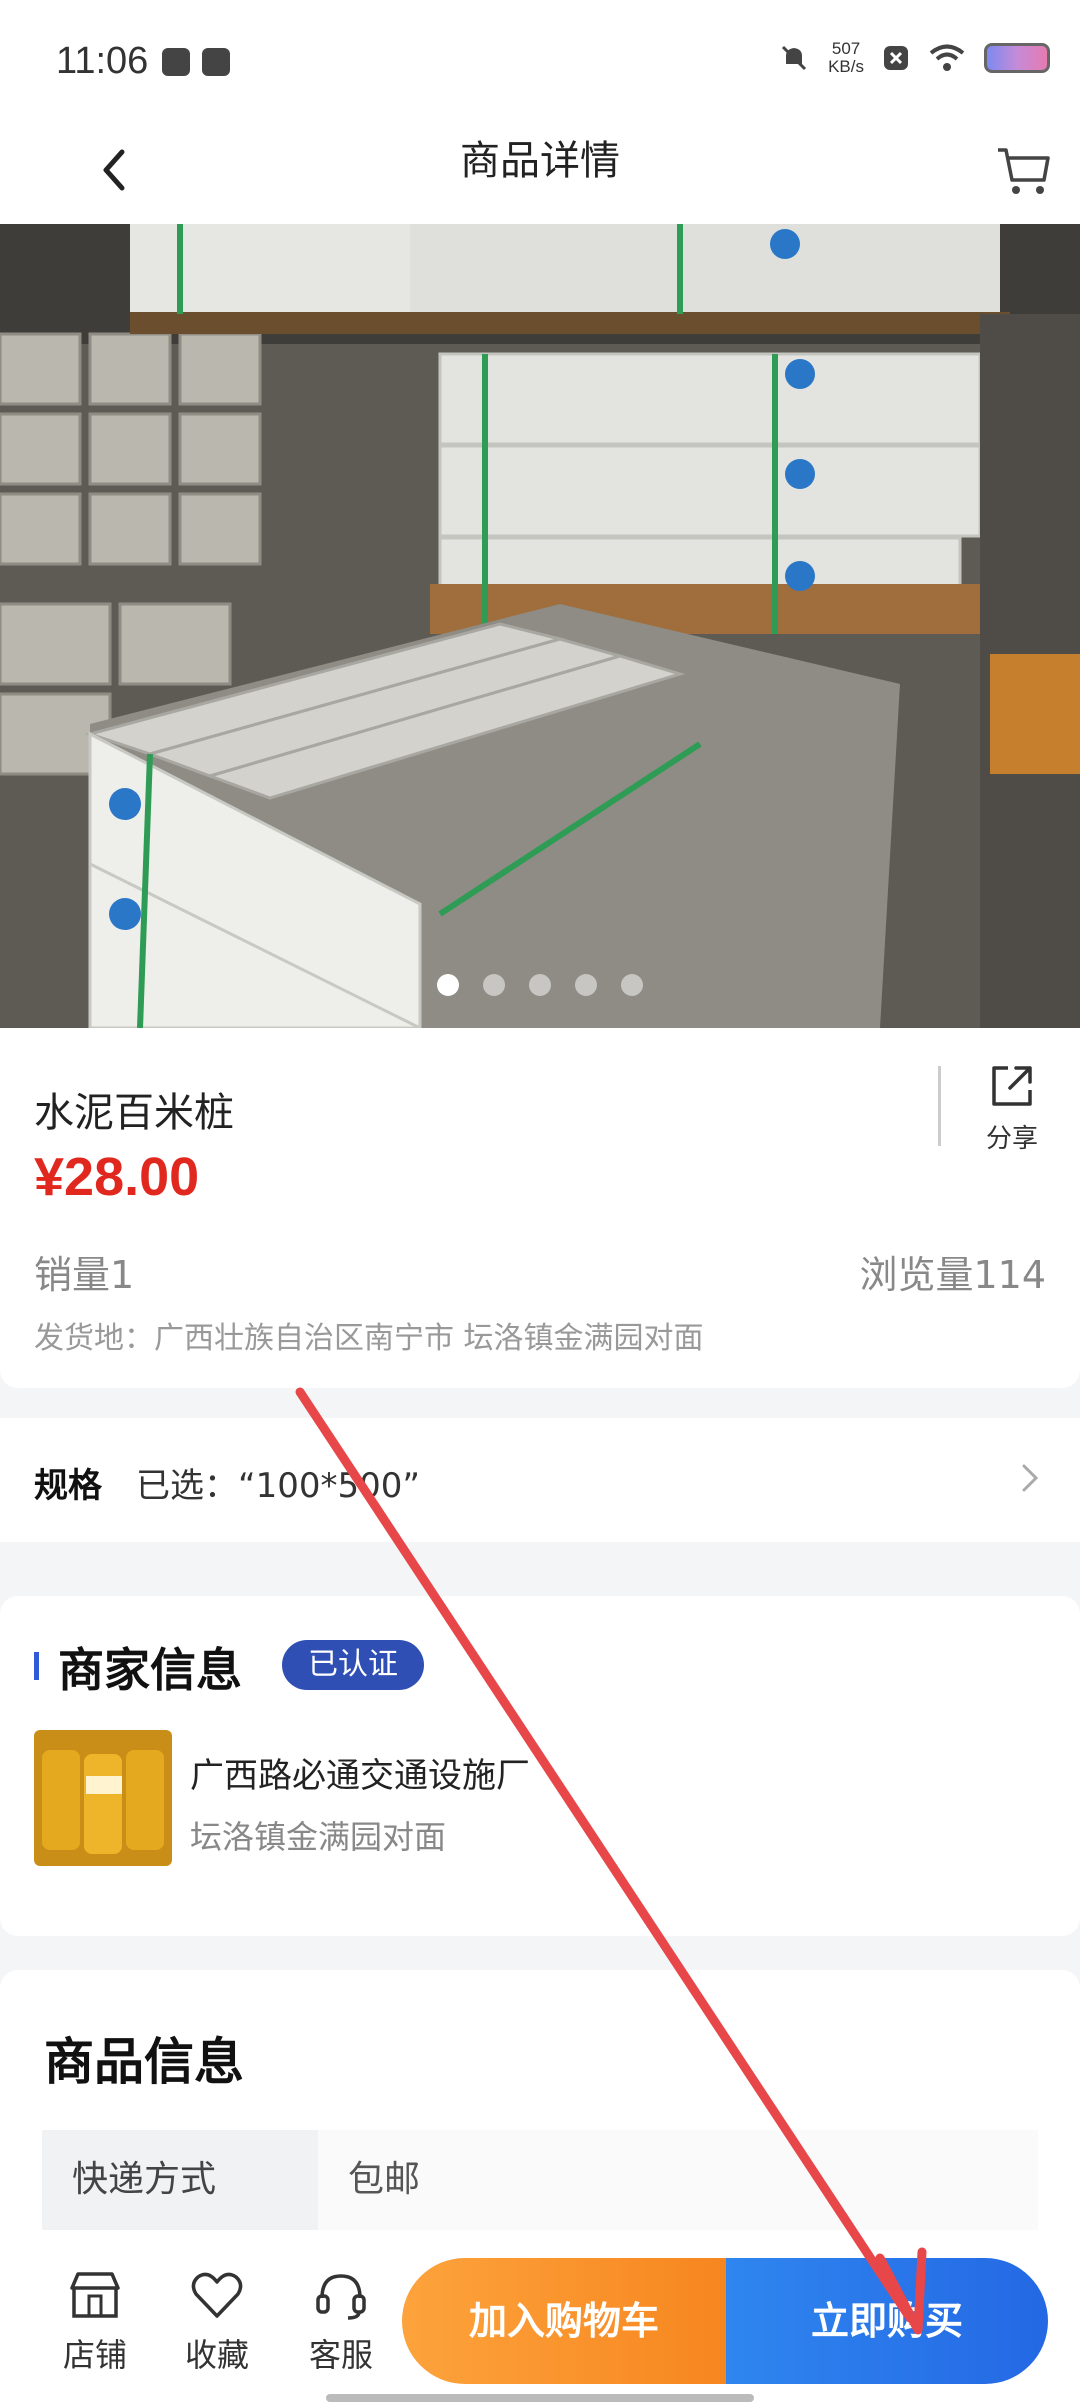 Image resolution: width=1080 pixels, height=2408 pixels. Describe the element at coordinates (564, 2321) in the screenshot. I see `add-to-cart-button: 加入购物车` at that location.